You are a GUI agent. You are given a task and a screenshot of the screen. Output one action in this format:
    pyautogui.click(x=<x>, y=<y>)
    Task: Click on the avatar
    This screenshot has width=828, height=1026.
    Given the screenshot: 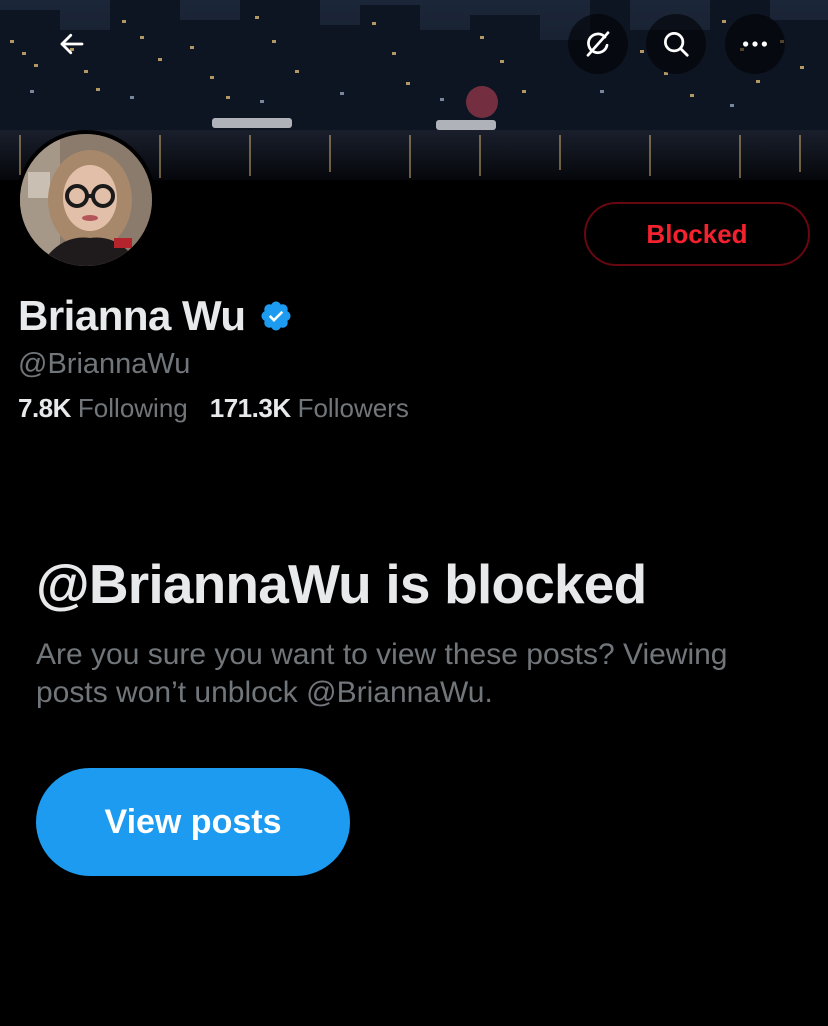 What is the action you would take?
    pyautogui.click(x=86, y=200)
    